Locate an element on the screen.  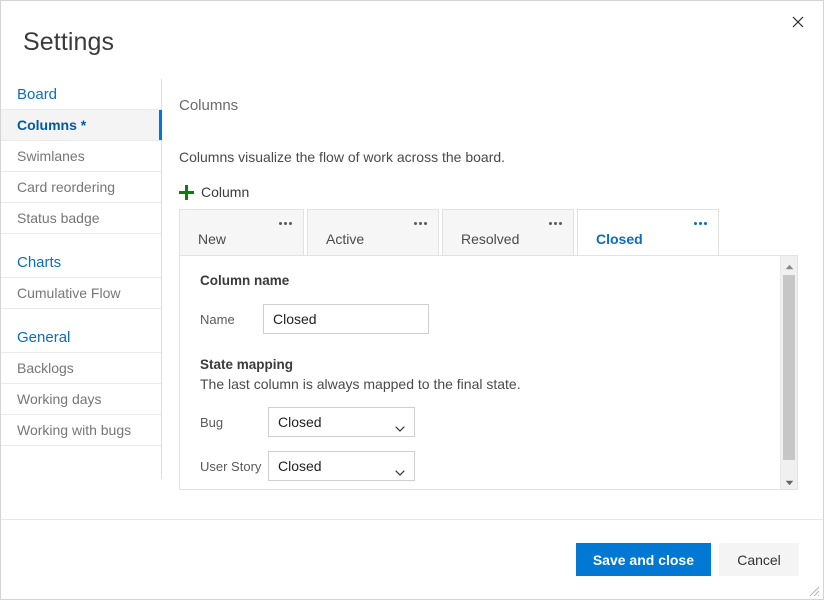
tab-active: Active is located at coordinates (373, 233).